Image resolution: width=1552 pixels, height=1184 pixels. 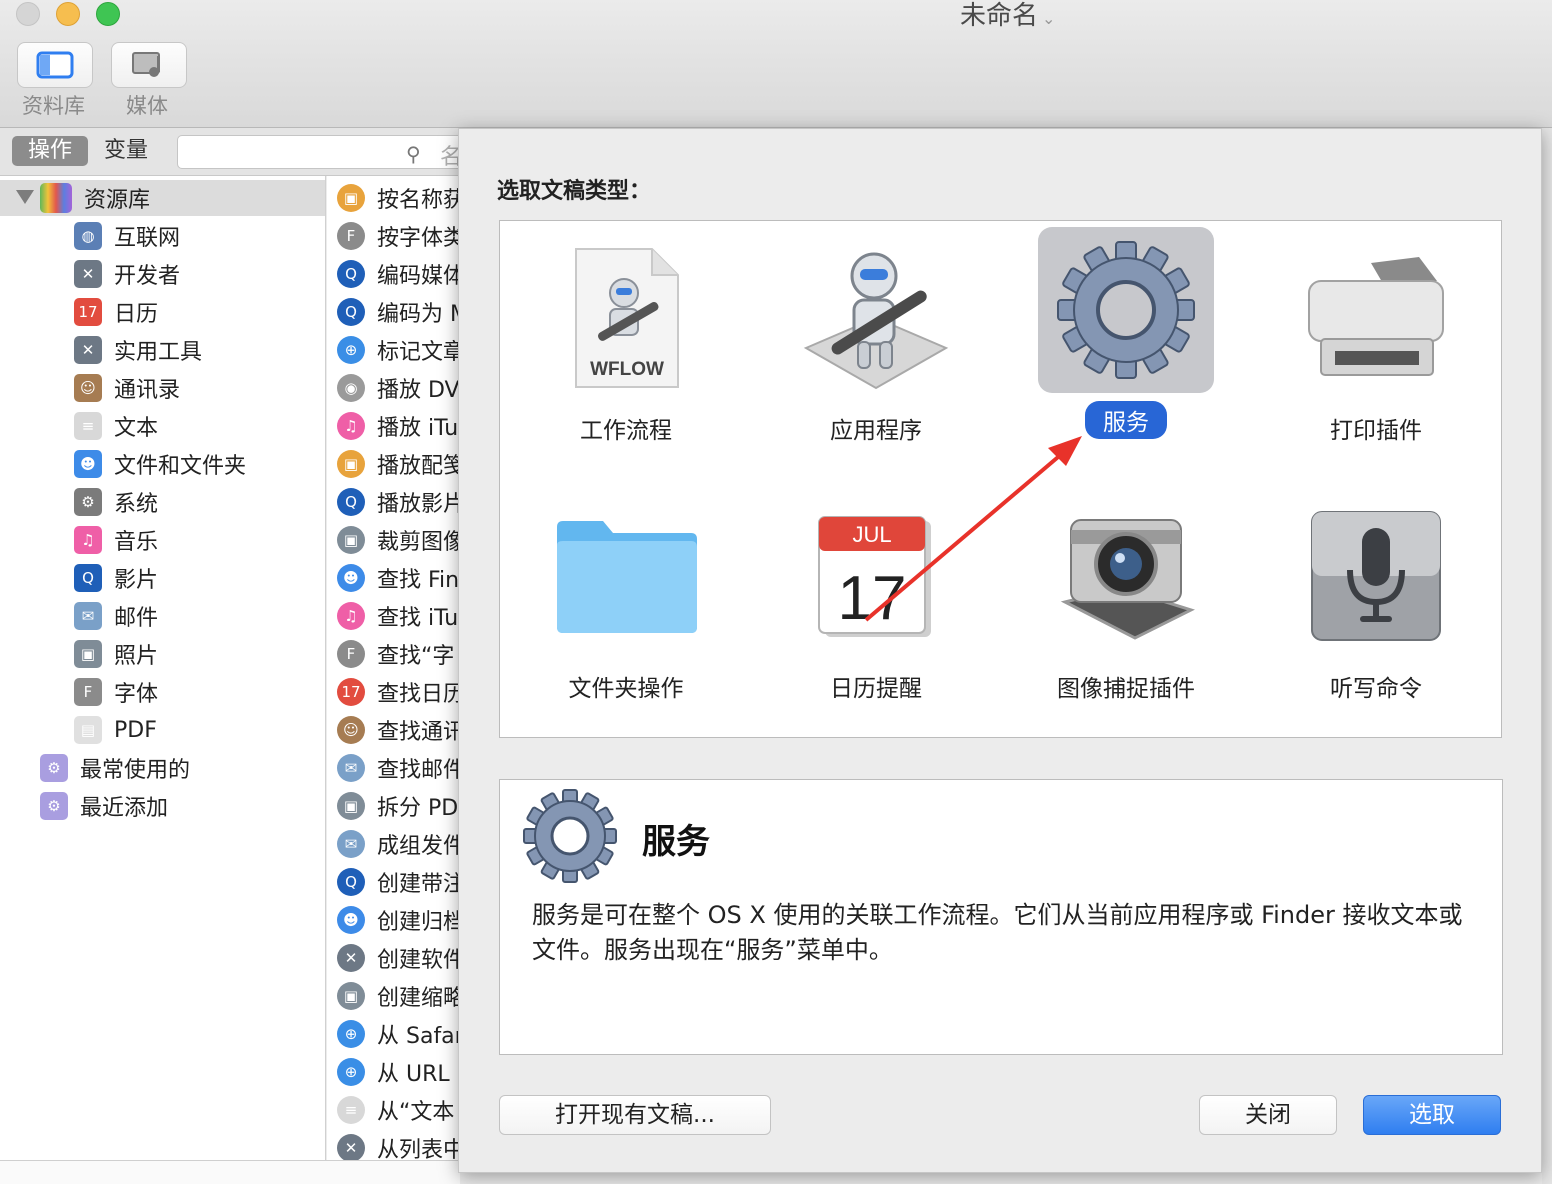 What do you see at coordinates (116, 502) in the screenshot?
I see `library-item: ⚙ 系统` at bounding box center [116, 502].